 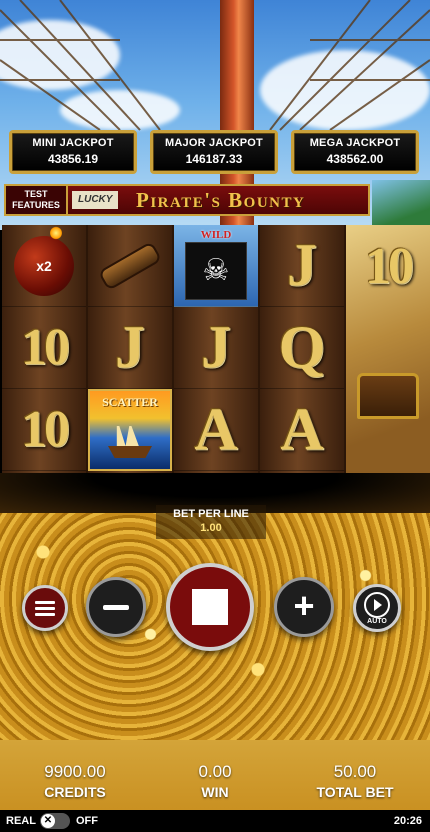 I want to click on game-title: Pirate's Bounty, so click(x=221, y=200).